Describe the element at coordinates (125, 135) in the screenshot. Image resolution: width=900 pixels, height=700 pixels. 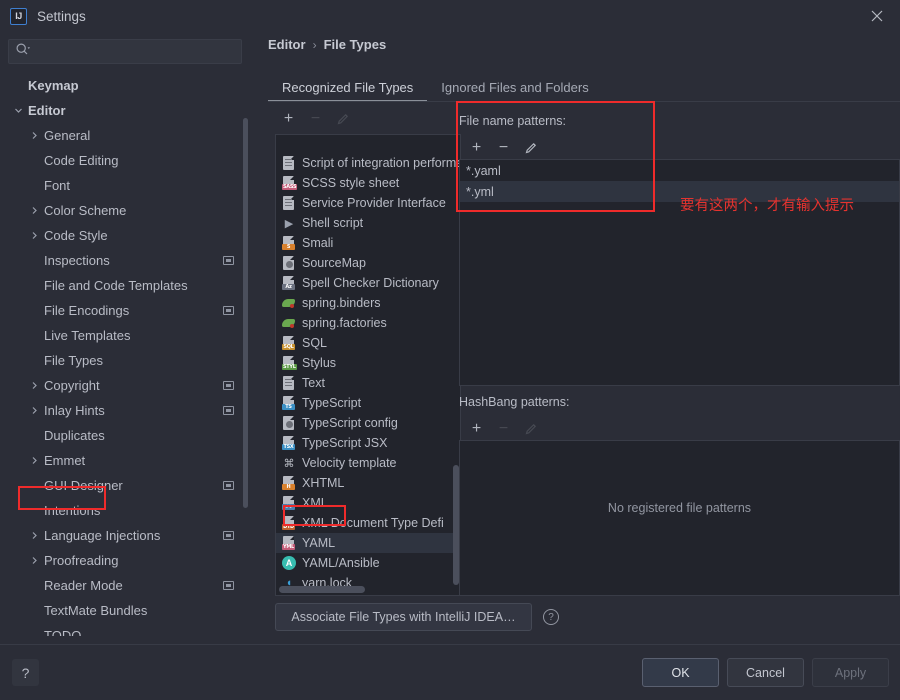
I see `sidebar-item-general: General` at that location.